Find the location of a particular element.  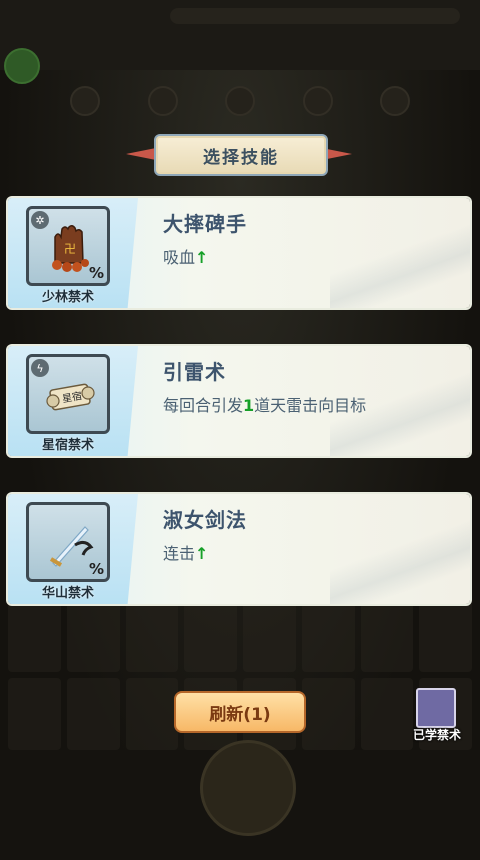

school-label: 星宿禁术 is located at coordinates (67, 445).